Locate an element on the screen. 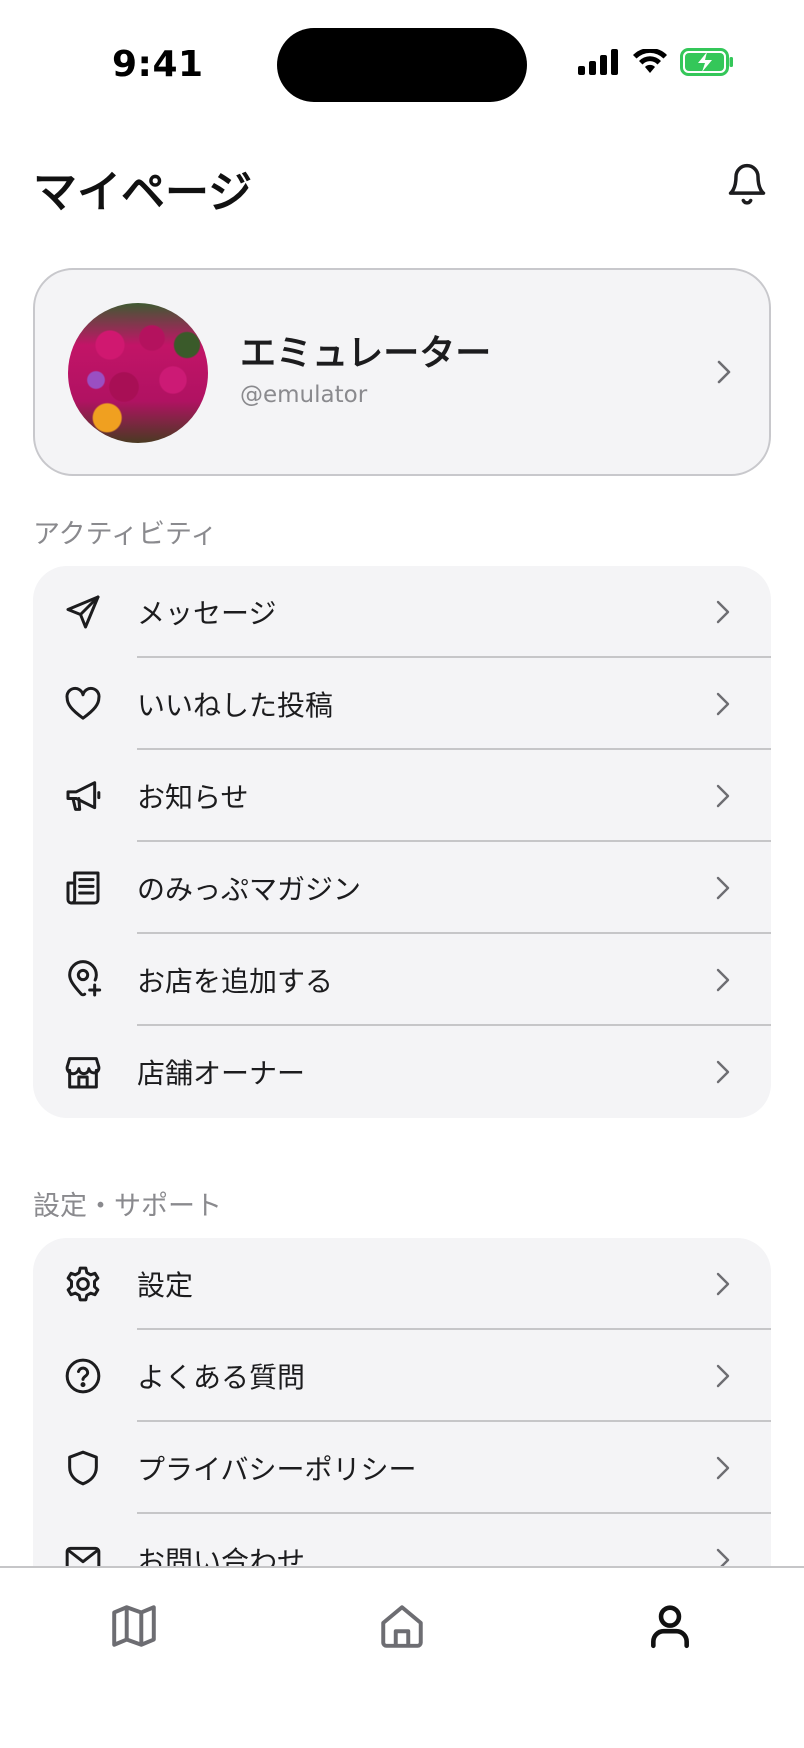  profile-name: エミュレーター is located at coordinates (366, 353).